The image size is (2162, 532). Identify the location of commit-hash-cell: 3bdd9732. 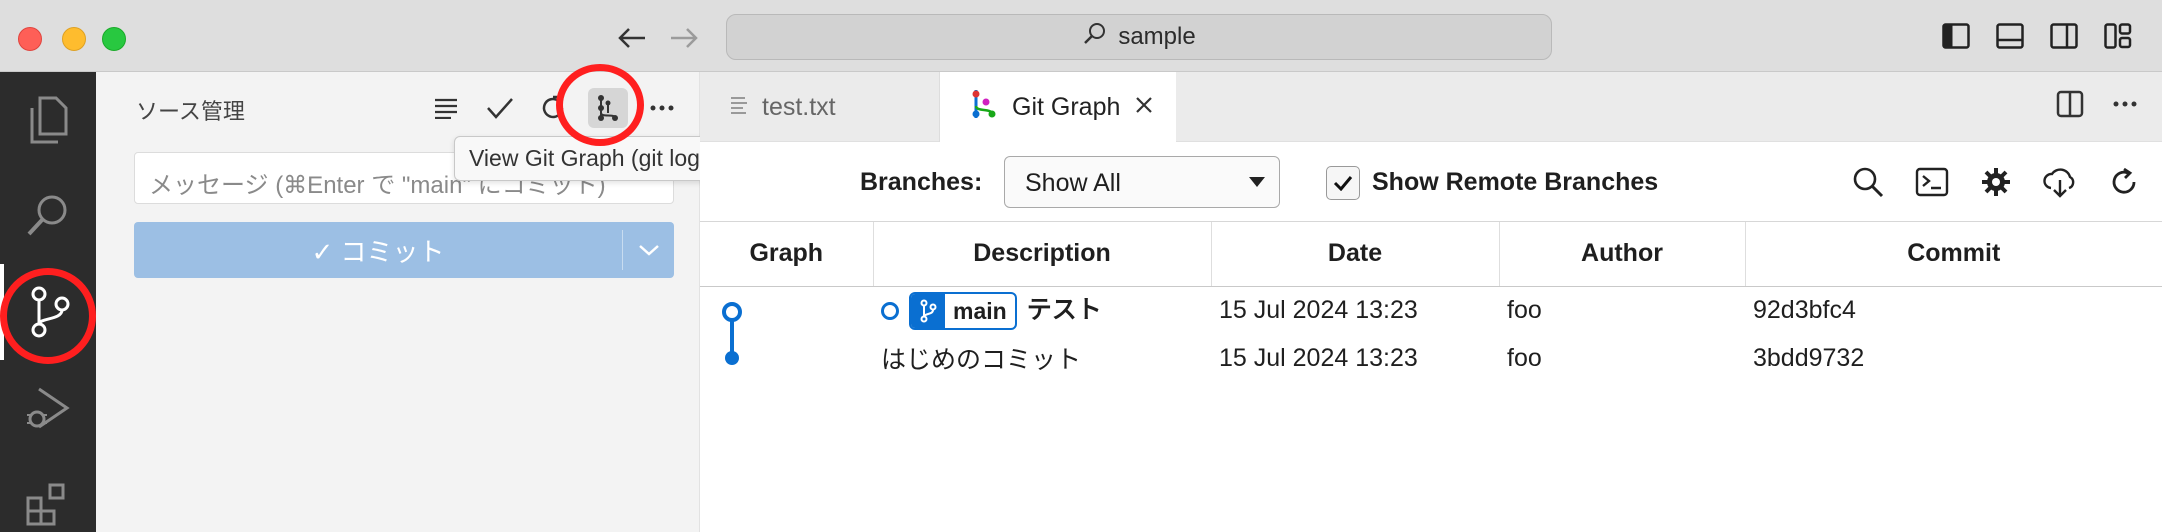
(1809, 357).